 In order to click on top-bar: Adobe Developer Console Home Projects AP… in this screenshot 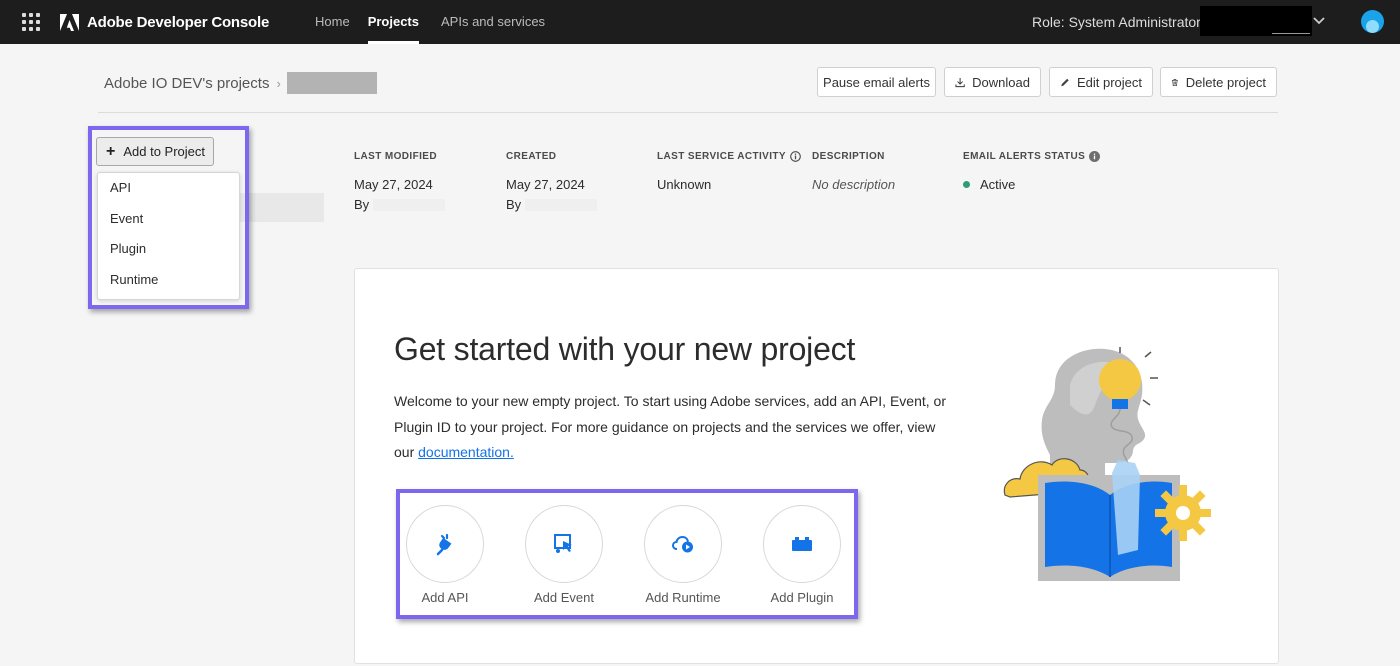, I will do `click(700, 22)`.